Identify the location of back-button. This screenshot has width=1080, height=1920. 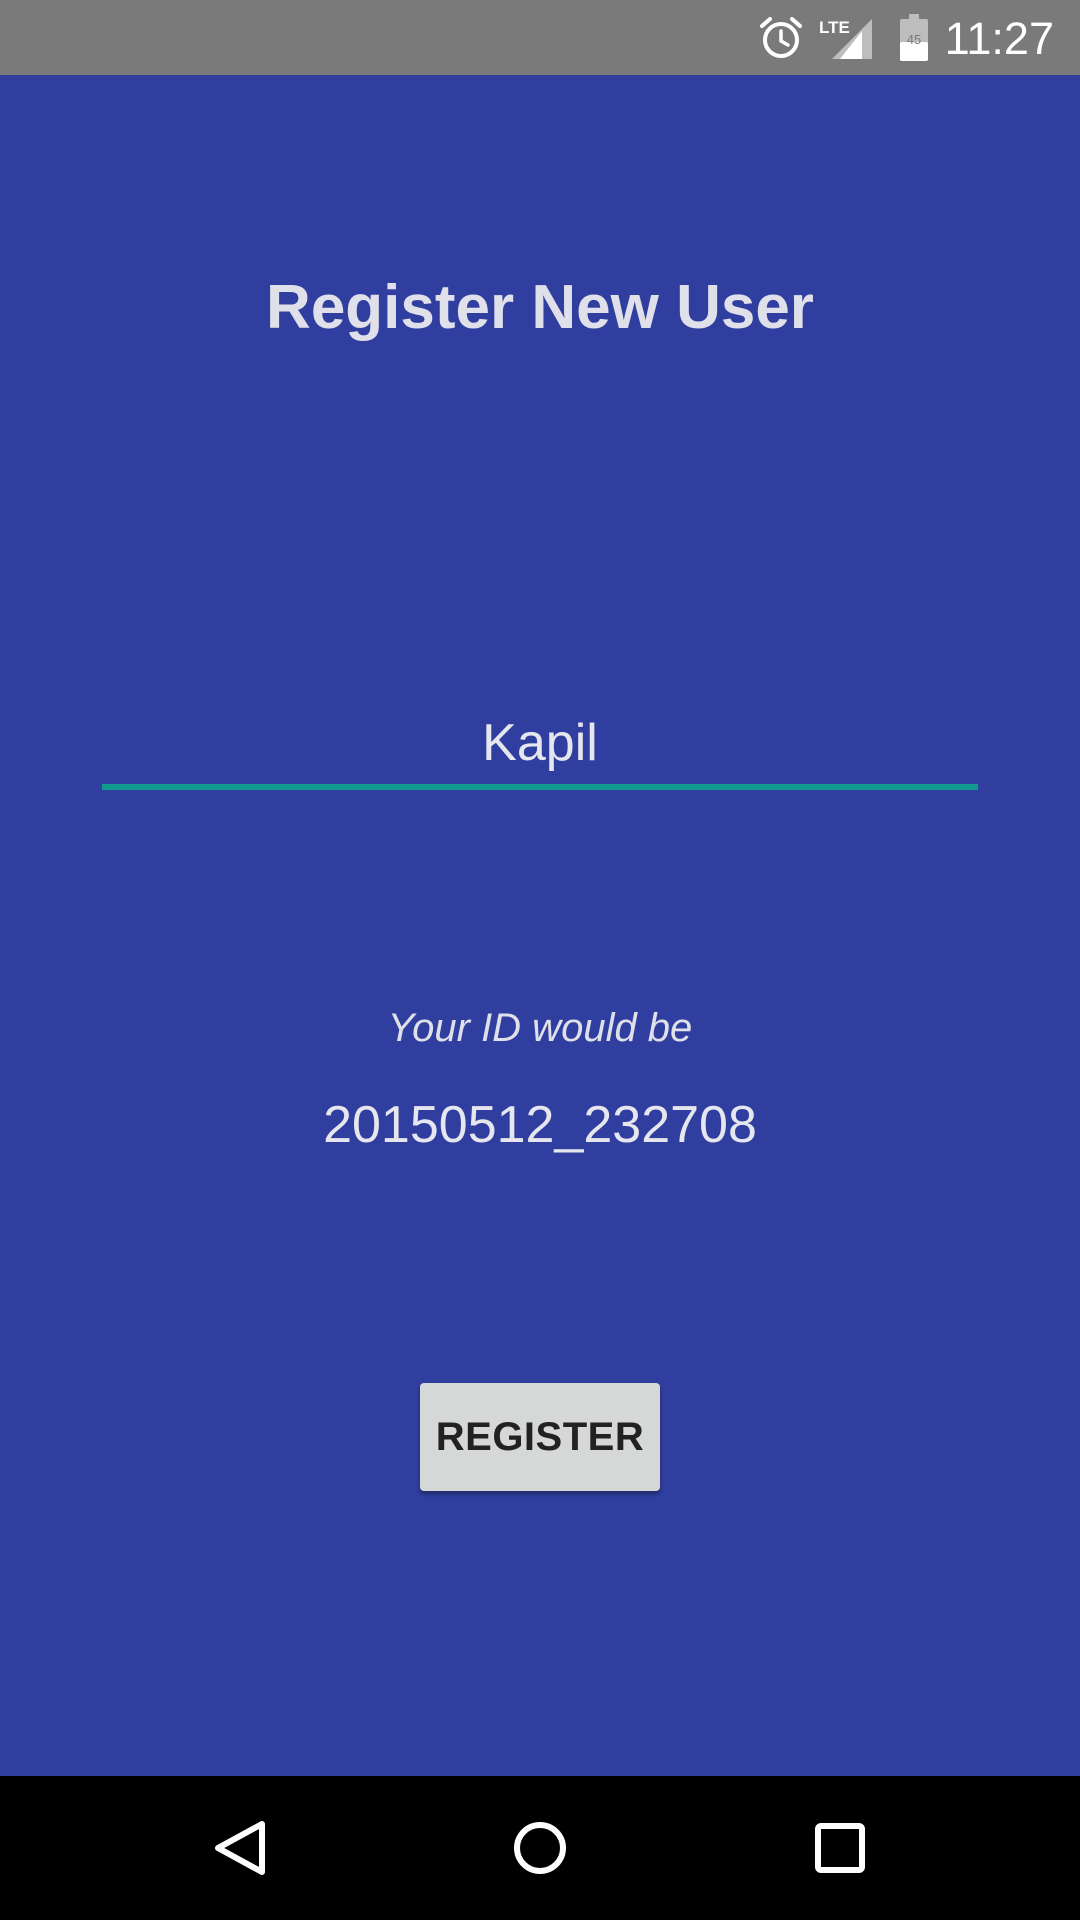
(240, 1848).